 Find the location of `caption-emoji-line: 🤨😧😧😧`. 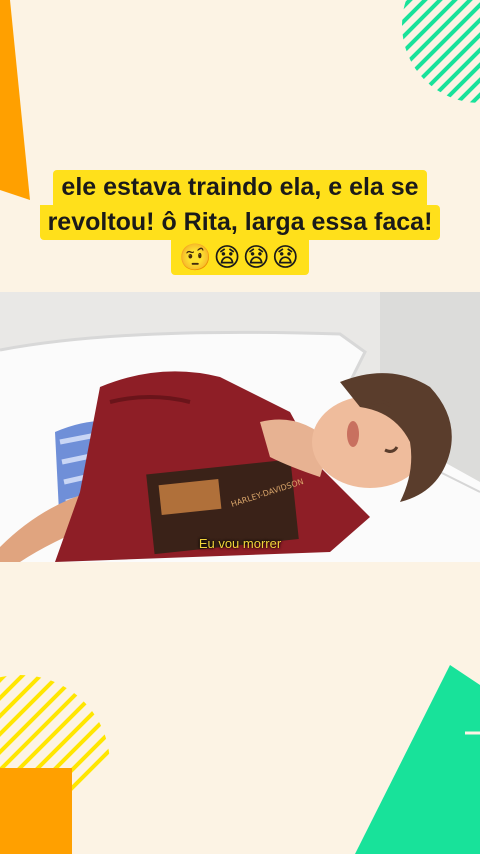

caption-emoji-line: 🤨😧😧😧 is located at coordinates (240, 257).